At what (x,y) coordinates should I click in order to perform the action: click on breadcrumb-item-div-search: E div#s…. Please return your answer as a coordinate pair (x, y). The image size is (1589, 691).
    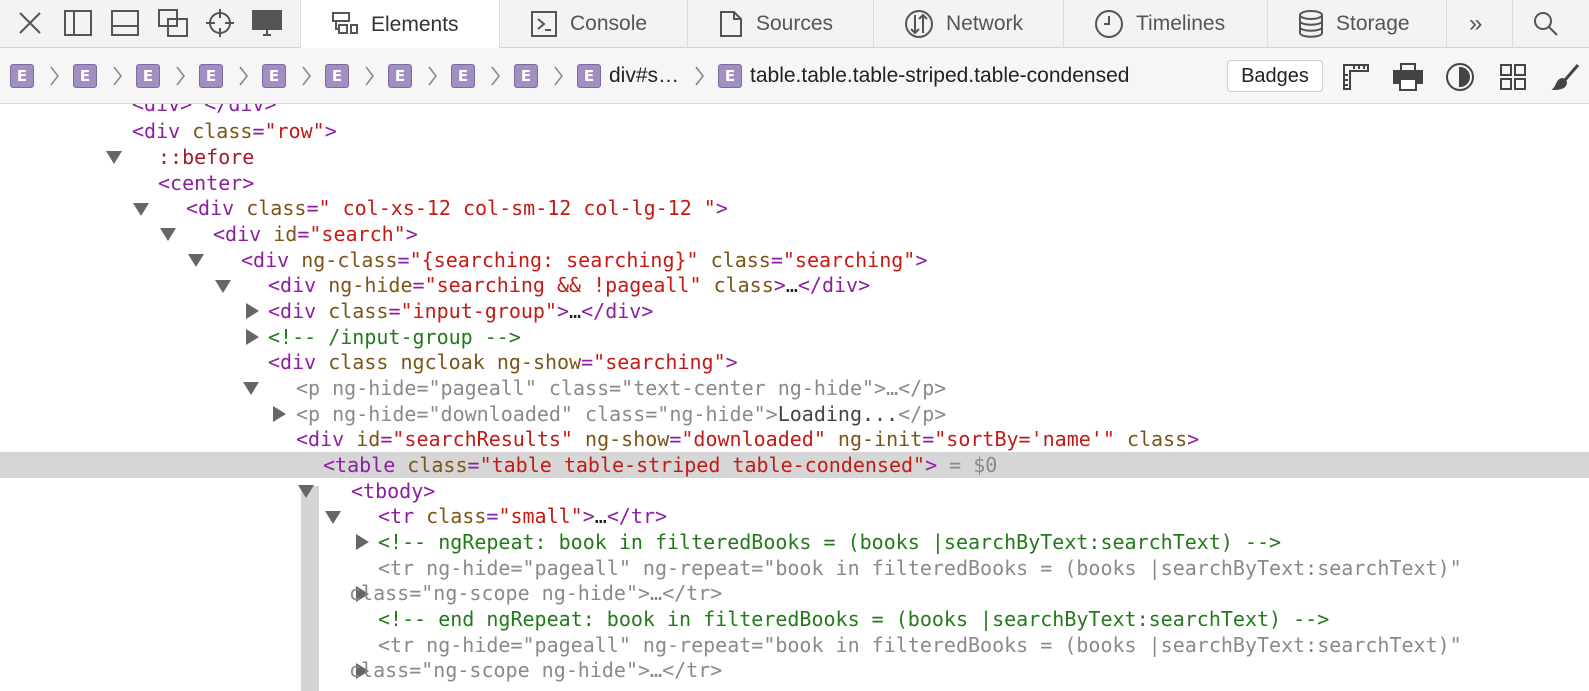
    Looking at the image, I should click on (628, 76).